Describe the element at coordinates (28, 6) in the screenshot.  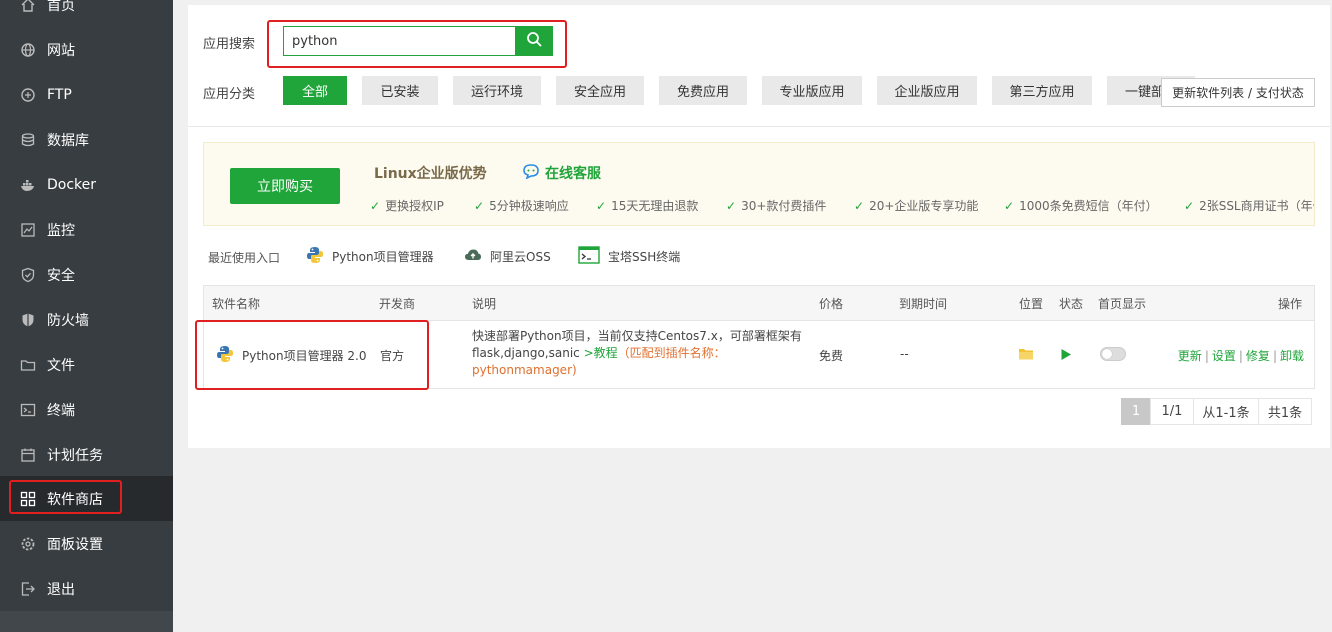
I see `home-icon` at that location.